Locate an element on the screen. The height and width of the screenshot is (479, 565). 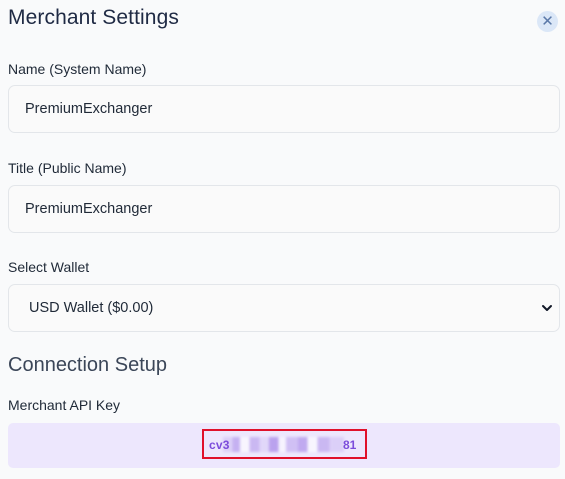
api-key-redacted is located at coordinates (283, 444).